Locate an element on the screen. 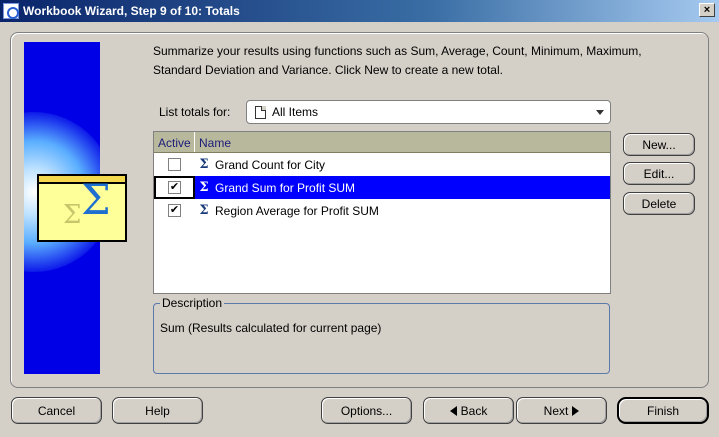 The width and height of the screenshot is (719, 437). description-legend: Description is located at coordinates (192, 303).